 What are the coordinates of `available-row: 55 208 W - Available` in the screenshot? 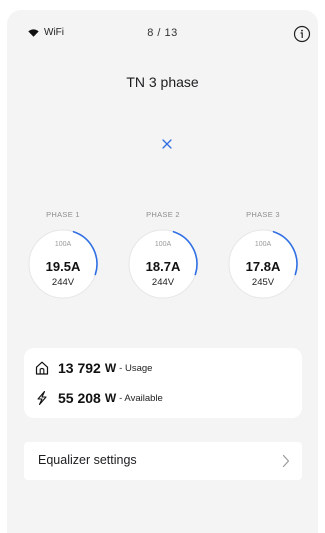 It's located at (98, 398).